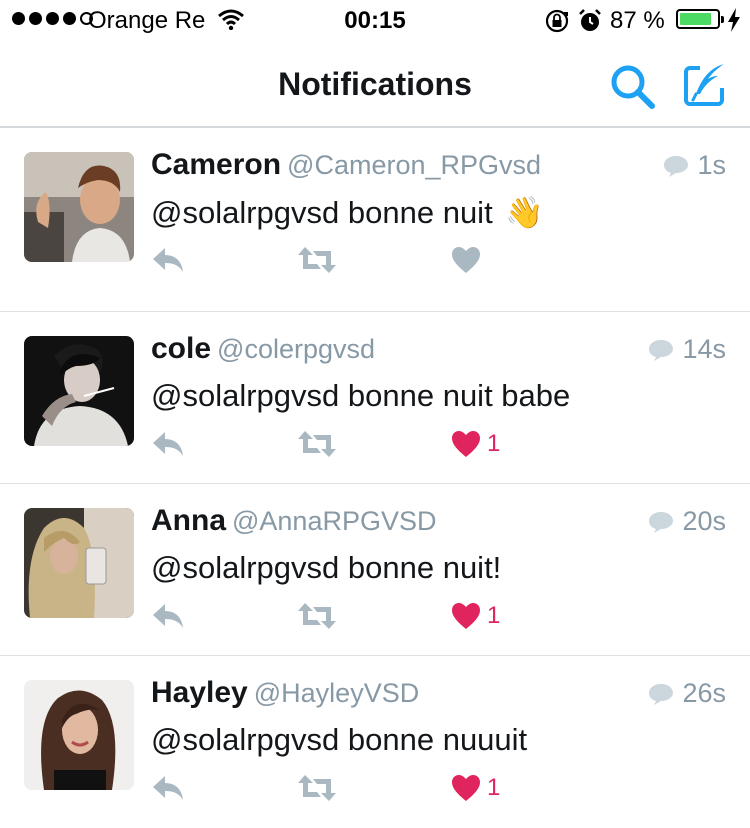  Describe the element at coordinates (590, 24) in the screenshot. I see `alarm-icon` at that location.